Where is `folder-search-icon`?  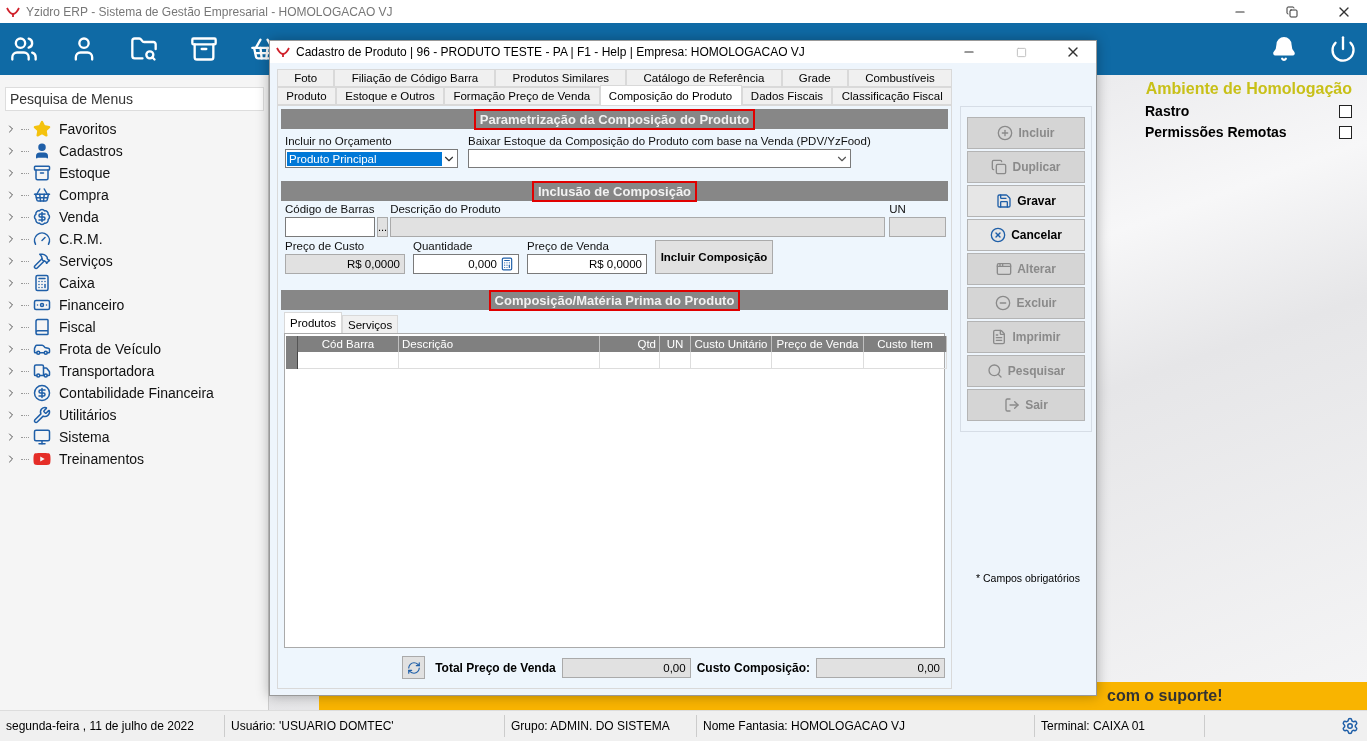
folder-search-icon is located at coordinates (144, 49).